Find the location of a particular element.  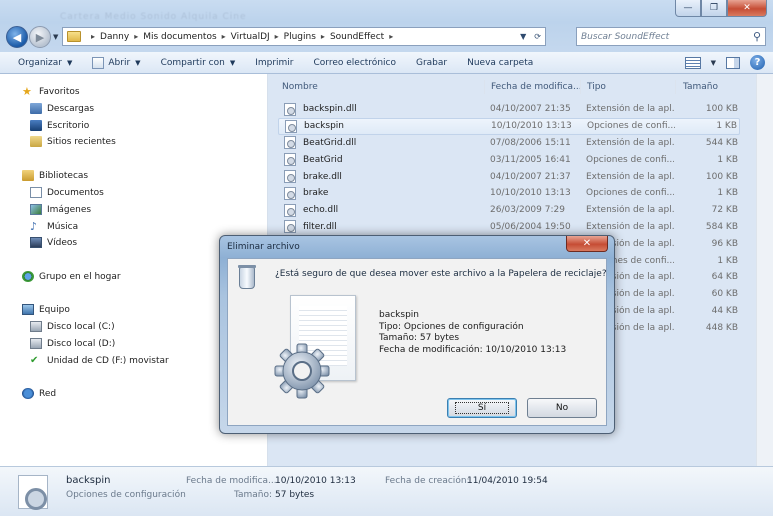

arrow-right-icon: ▶ is located at coordinates (40, 37).